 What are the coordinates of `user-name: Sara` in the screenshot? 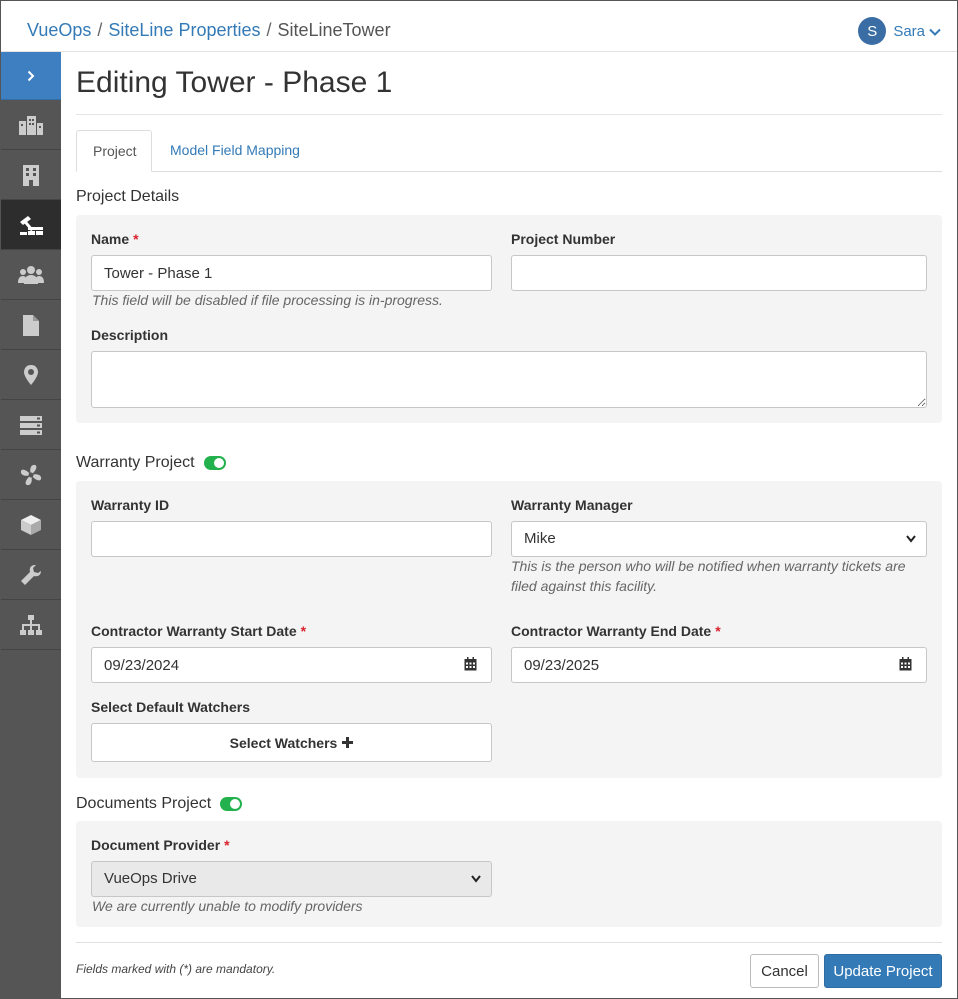 It's located at (909, 31).